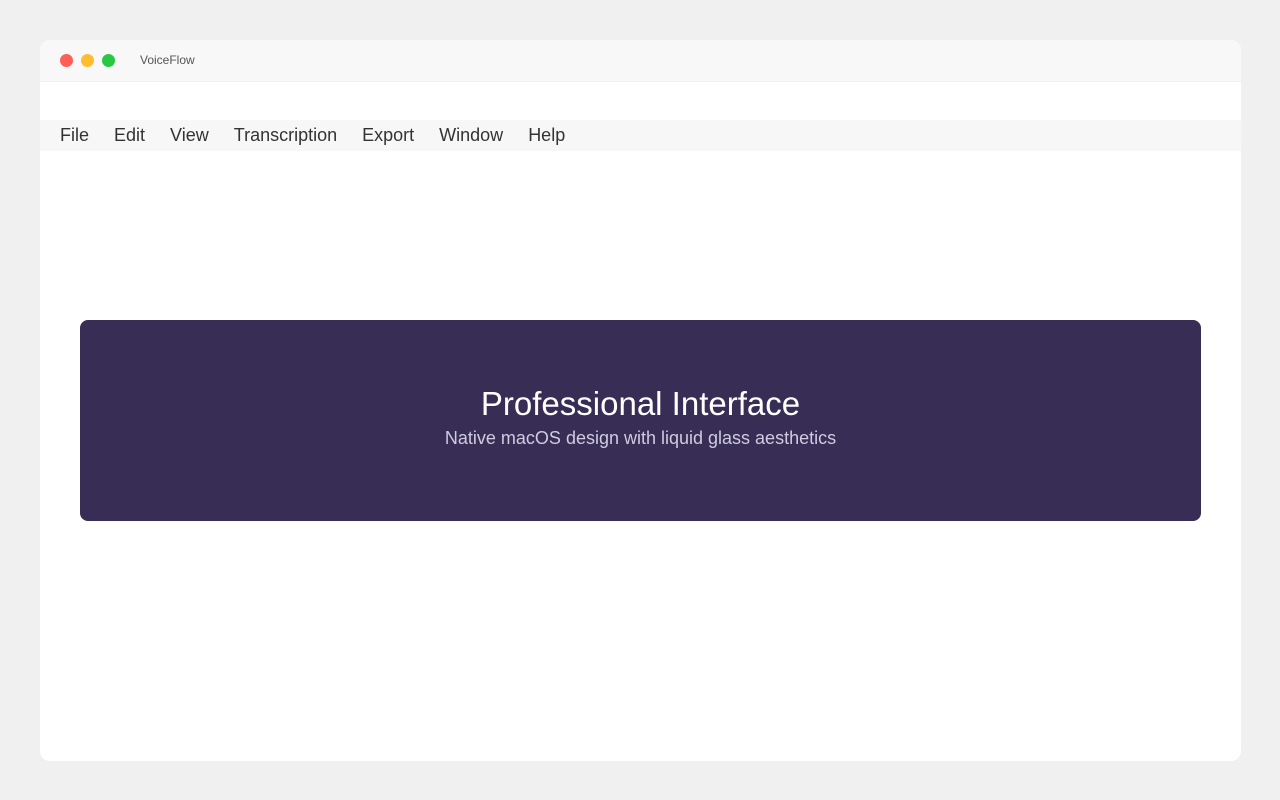  What do you see at coordinates (66, 60) in the screenshot?
I see `close-window-button` at bounding box center [66, 60].